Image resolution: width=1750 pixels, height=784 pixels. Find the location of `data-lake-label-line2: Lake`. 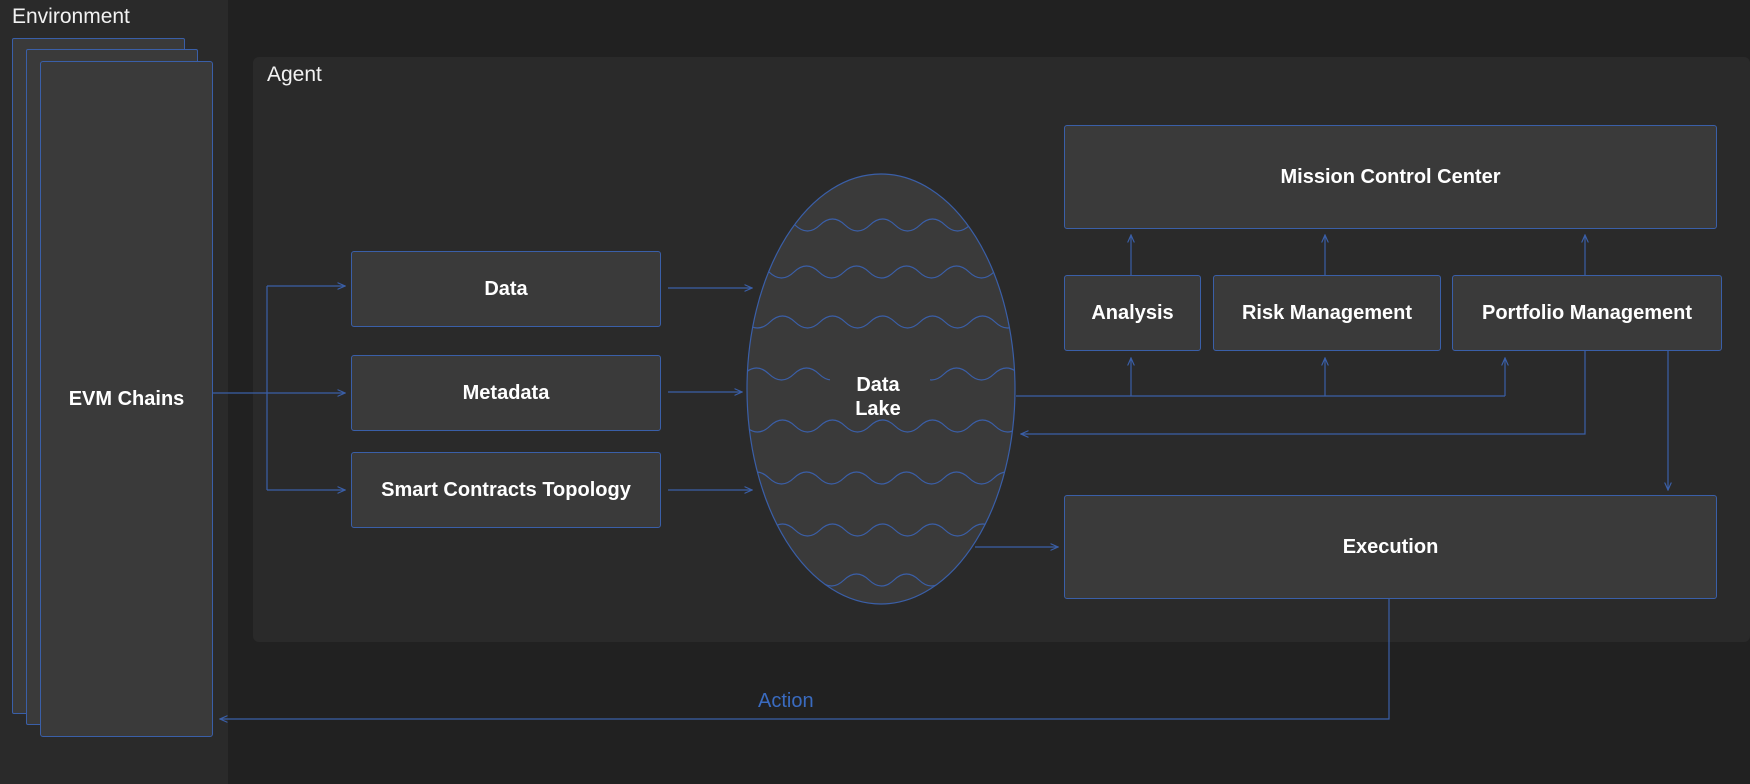

data-lake-label-line2: Lake is located at coordinates (878, 409).